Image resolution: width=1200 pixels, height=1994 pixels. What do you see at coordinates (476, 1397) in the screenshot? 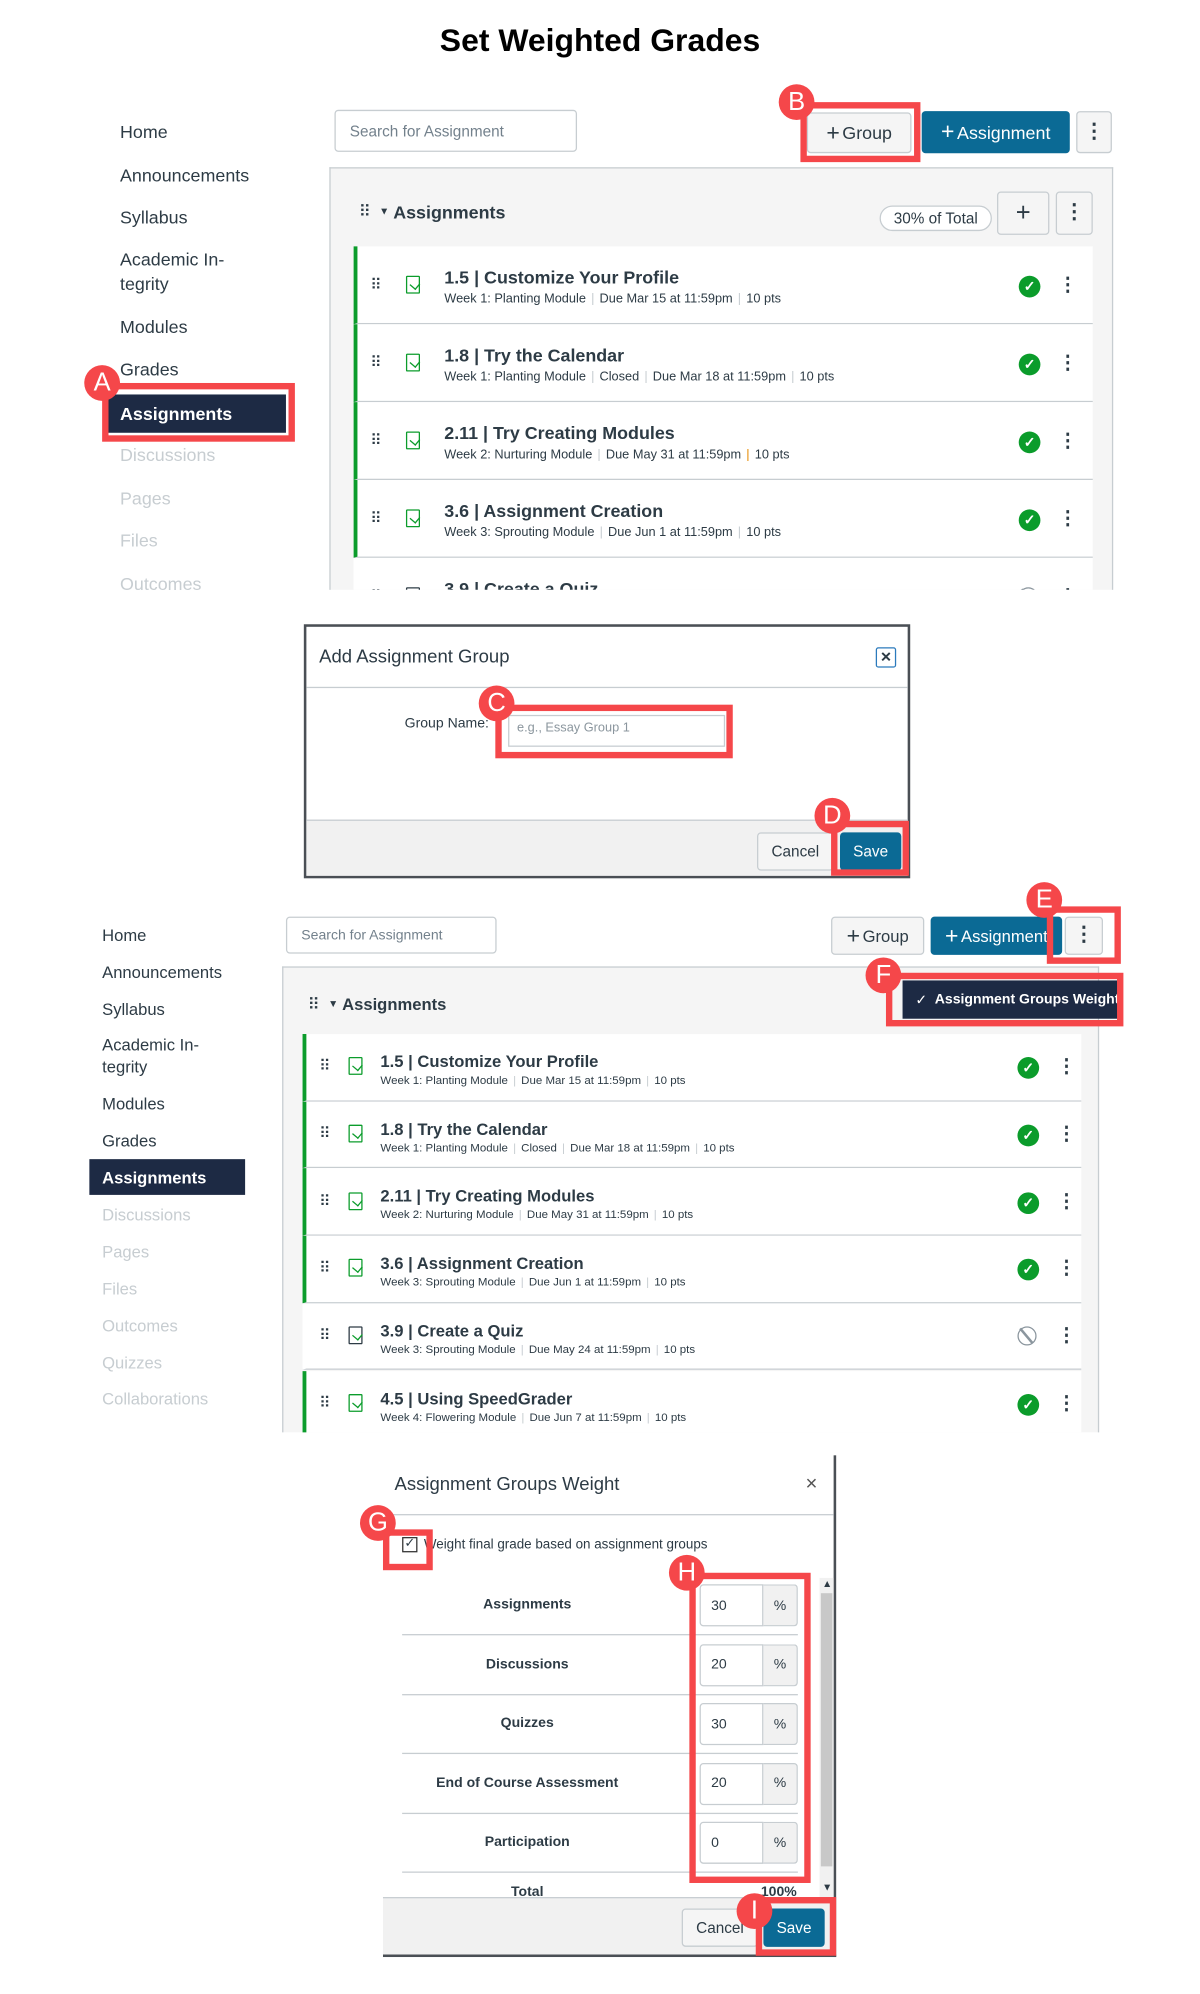
I see `assignment-title: 4.5 | Using SpeedGrader` at bounding box center [476, 1397].